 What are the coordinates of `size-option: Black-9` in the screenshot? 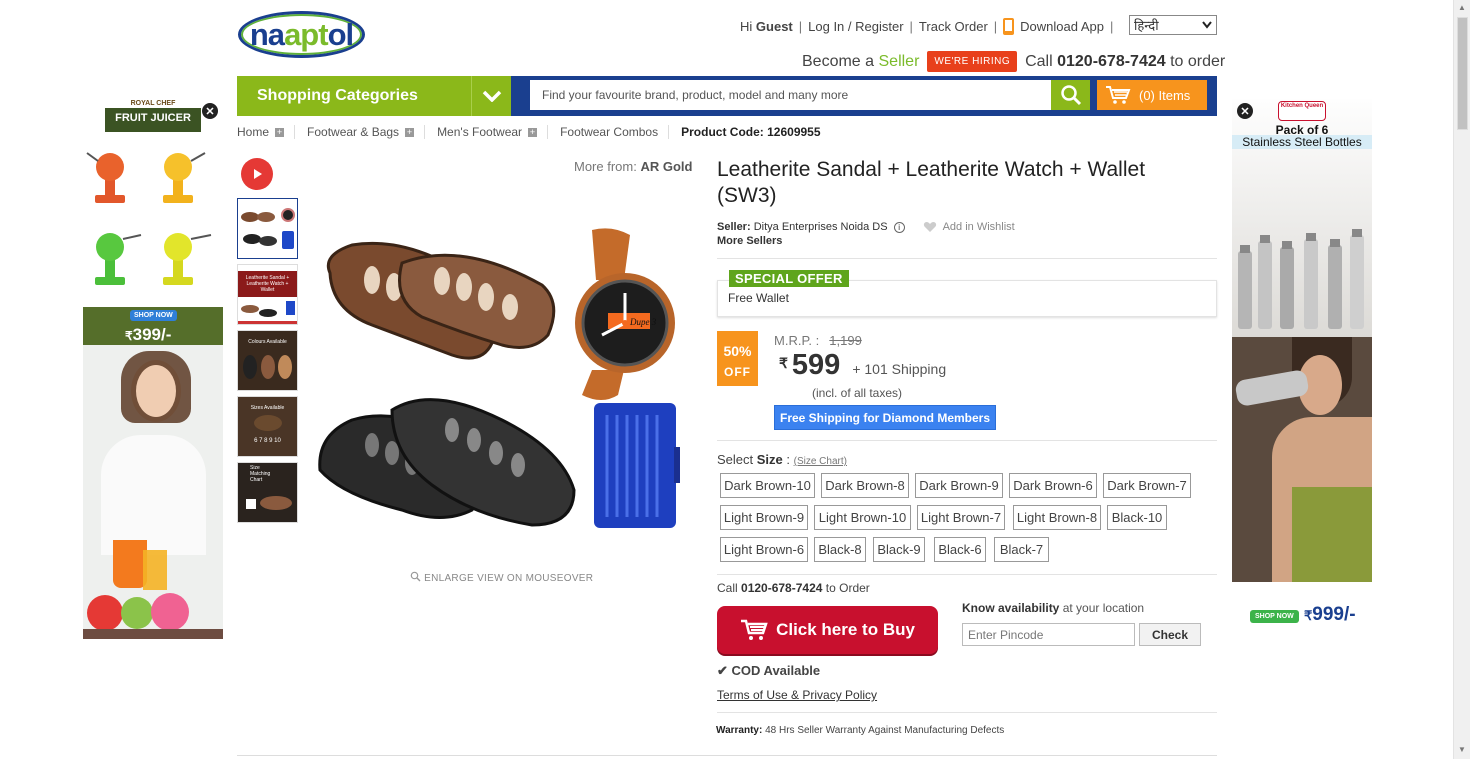 It's located at (899, 549).